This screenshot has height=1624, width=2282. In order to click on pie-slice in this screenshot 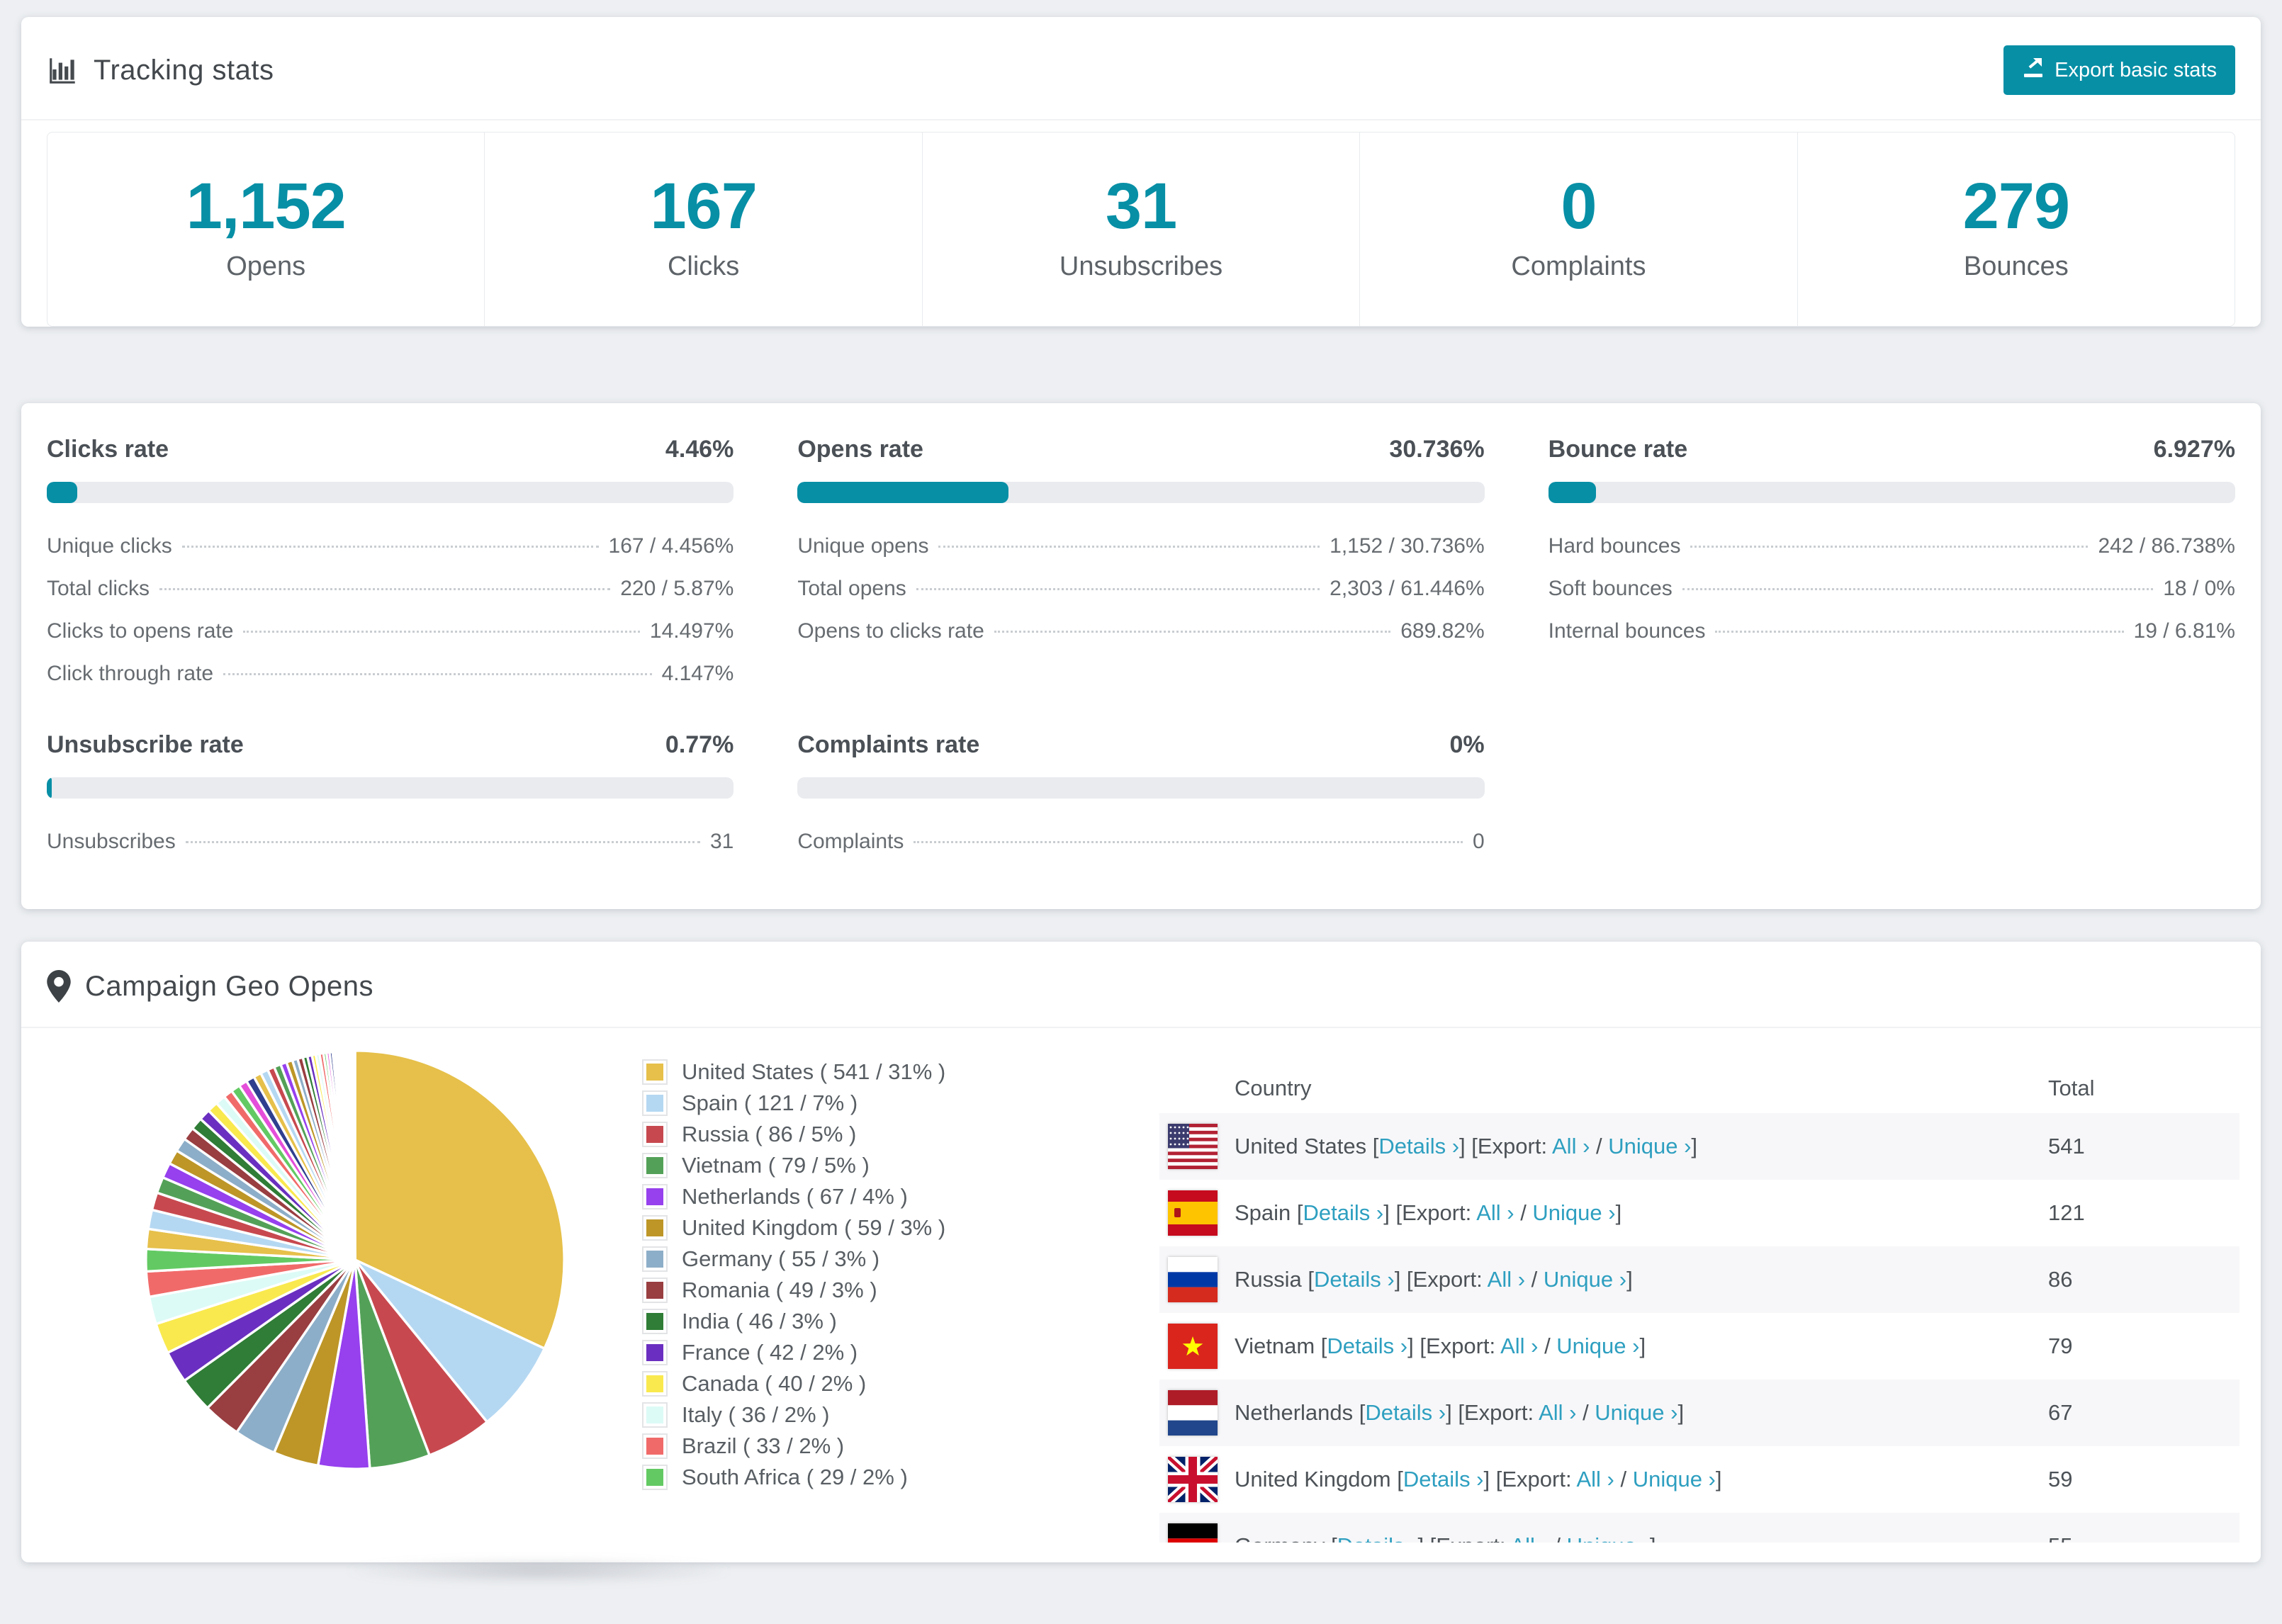, I will do `click(354, 1155)`.